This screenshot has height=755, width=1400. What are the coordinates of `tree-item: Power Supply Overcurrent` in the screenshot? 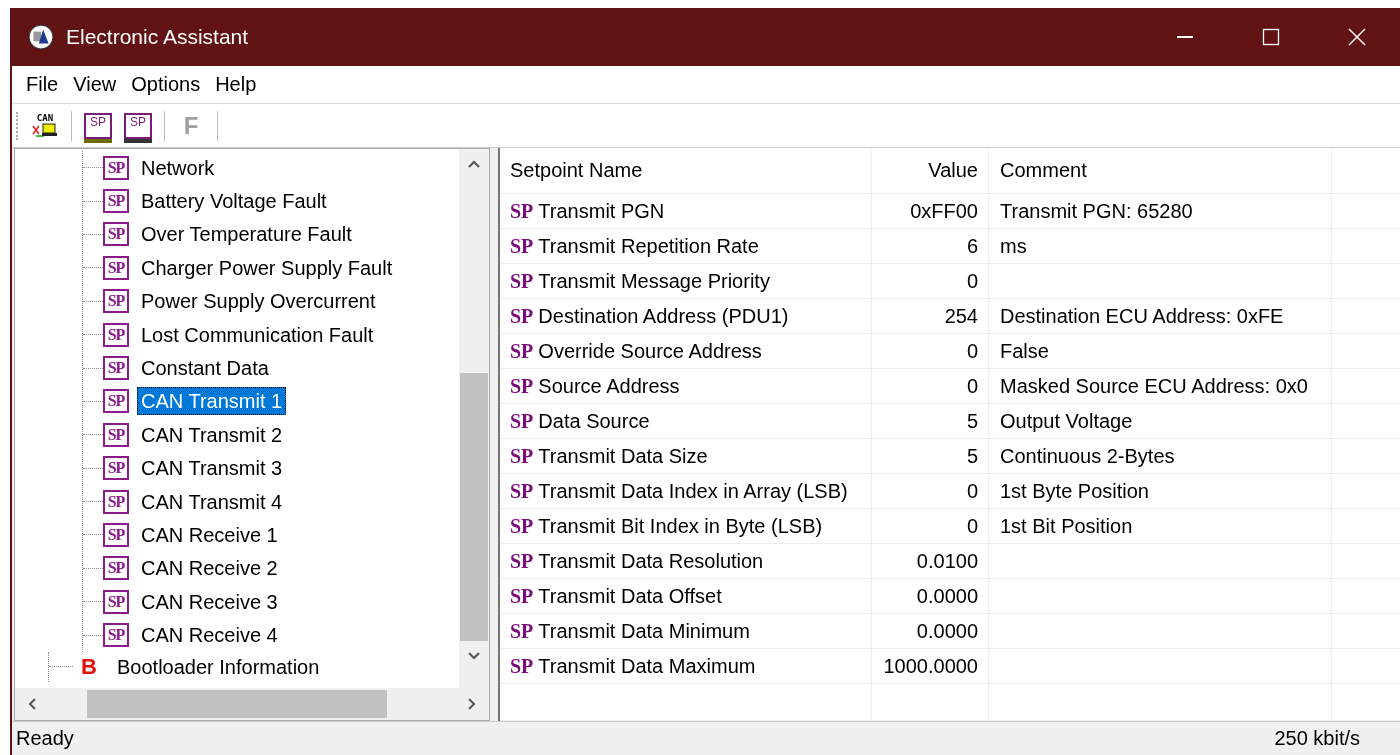 It's located at (258, 301).